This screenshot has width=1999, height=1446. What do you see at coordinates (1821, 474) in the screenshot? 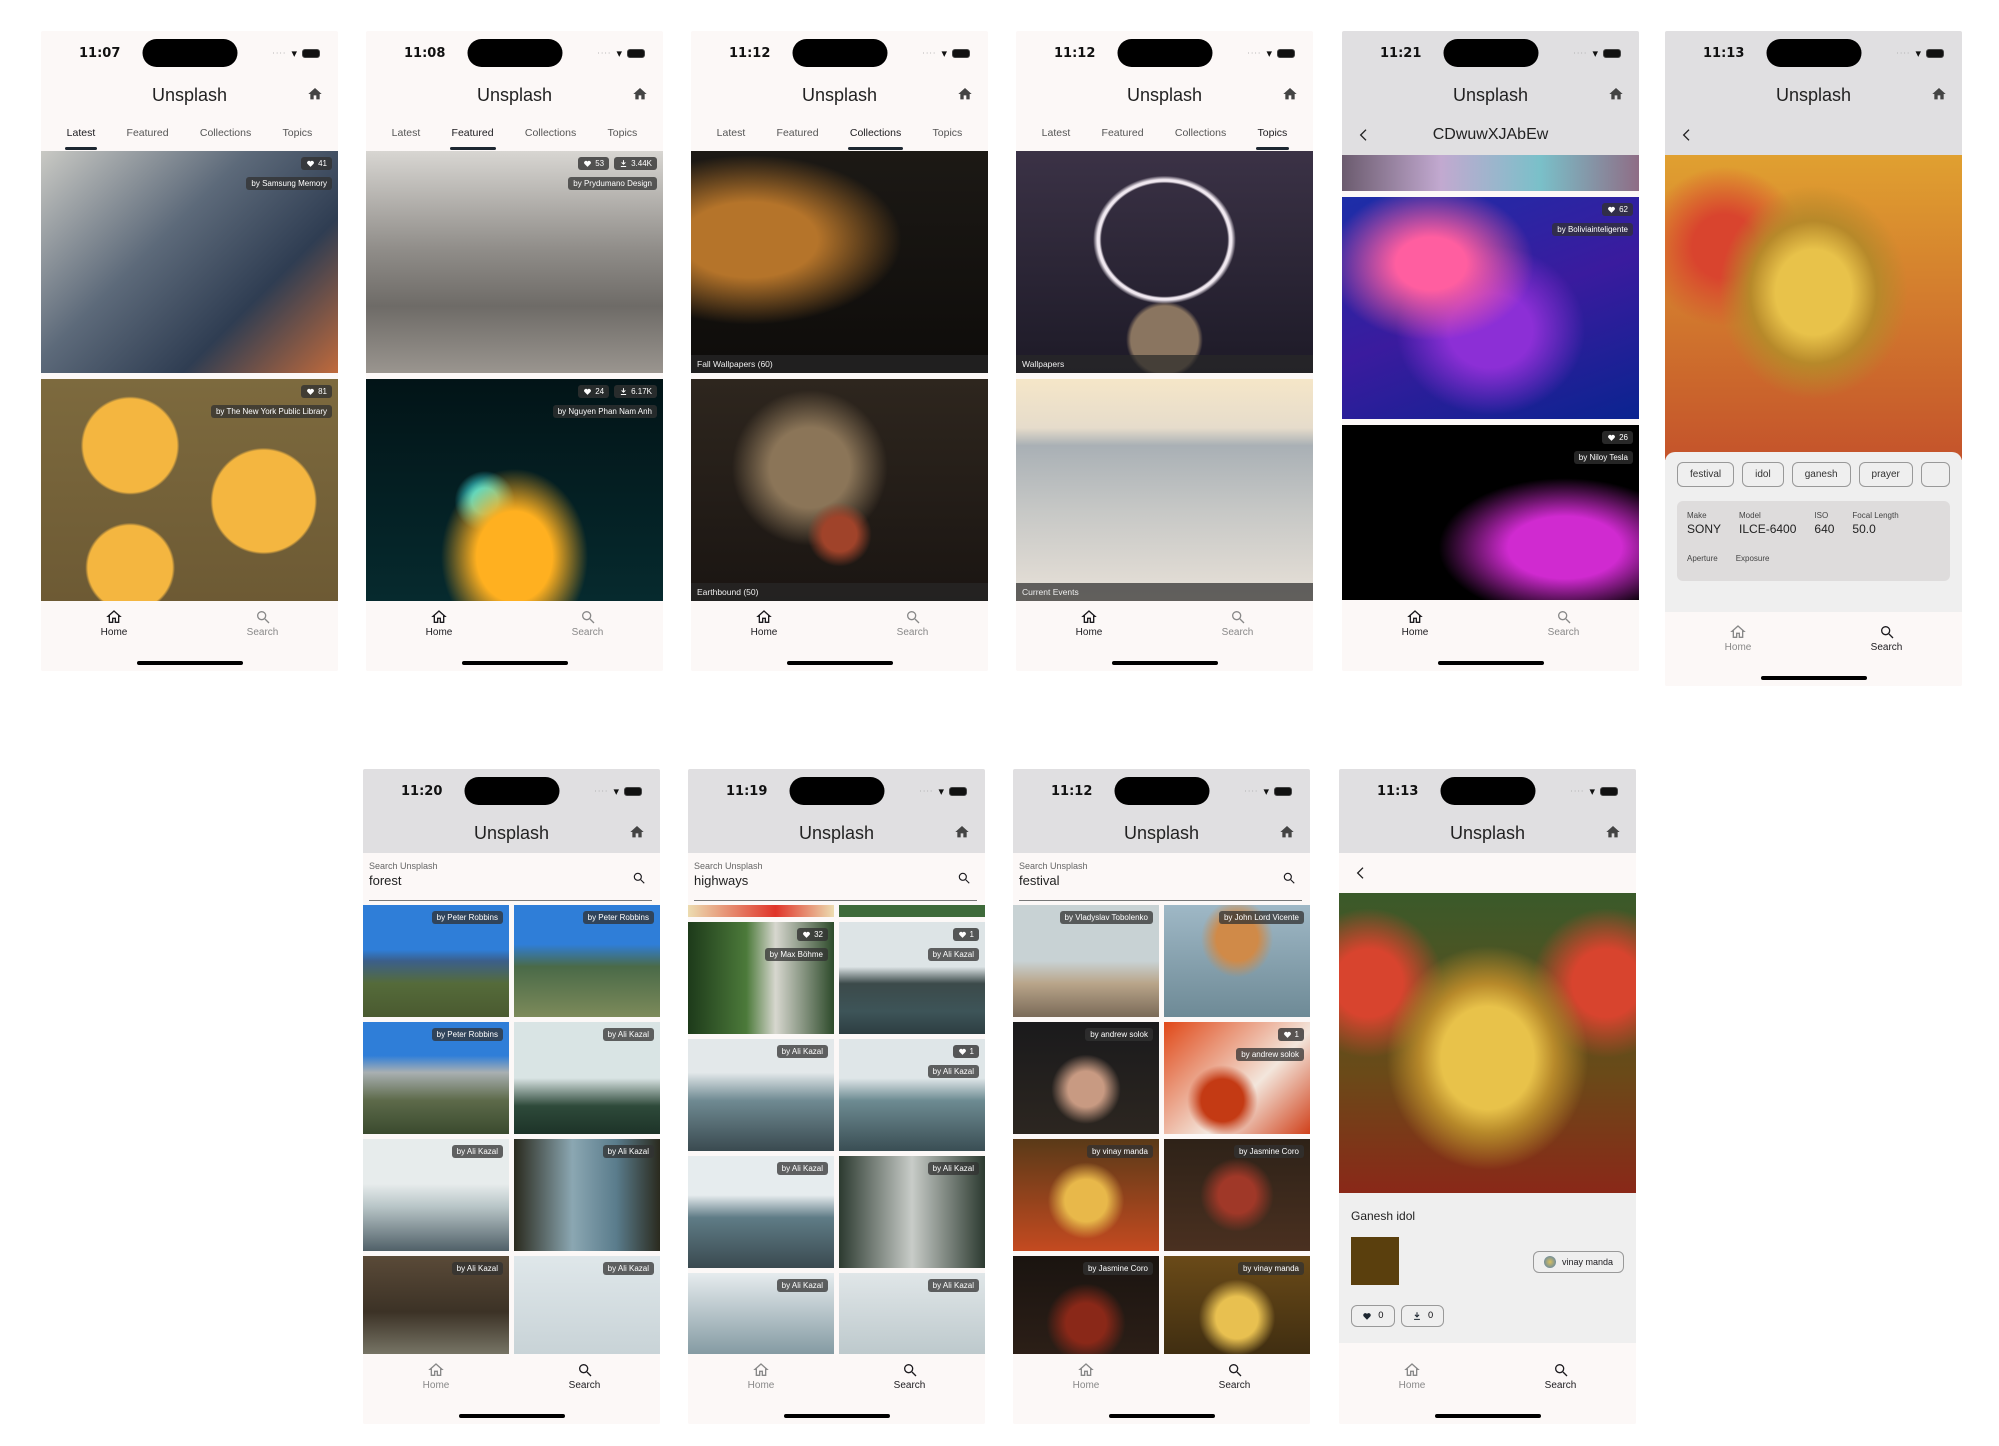
I see `tag-chip: ganesh` at bounding box center [1821, 474].